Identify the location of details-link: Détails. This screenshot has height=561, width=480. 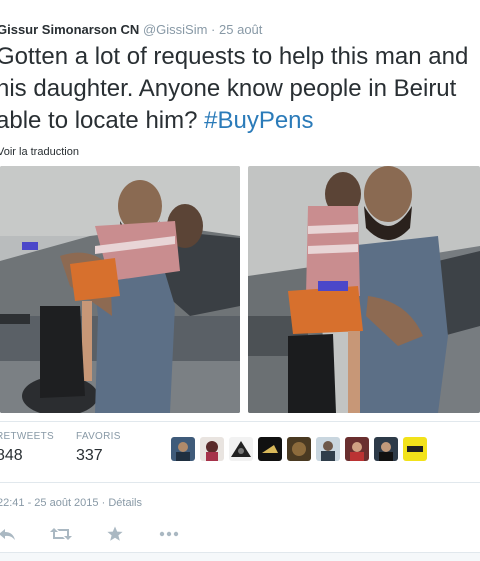
(125, 503).